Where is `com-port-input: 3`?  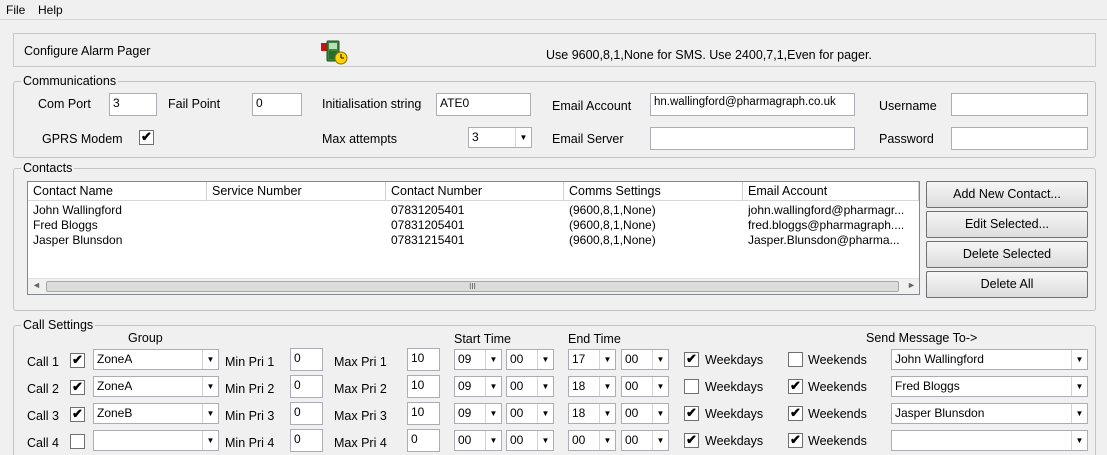
com-port-input: 3 is located at coordinates (133, 104).